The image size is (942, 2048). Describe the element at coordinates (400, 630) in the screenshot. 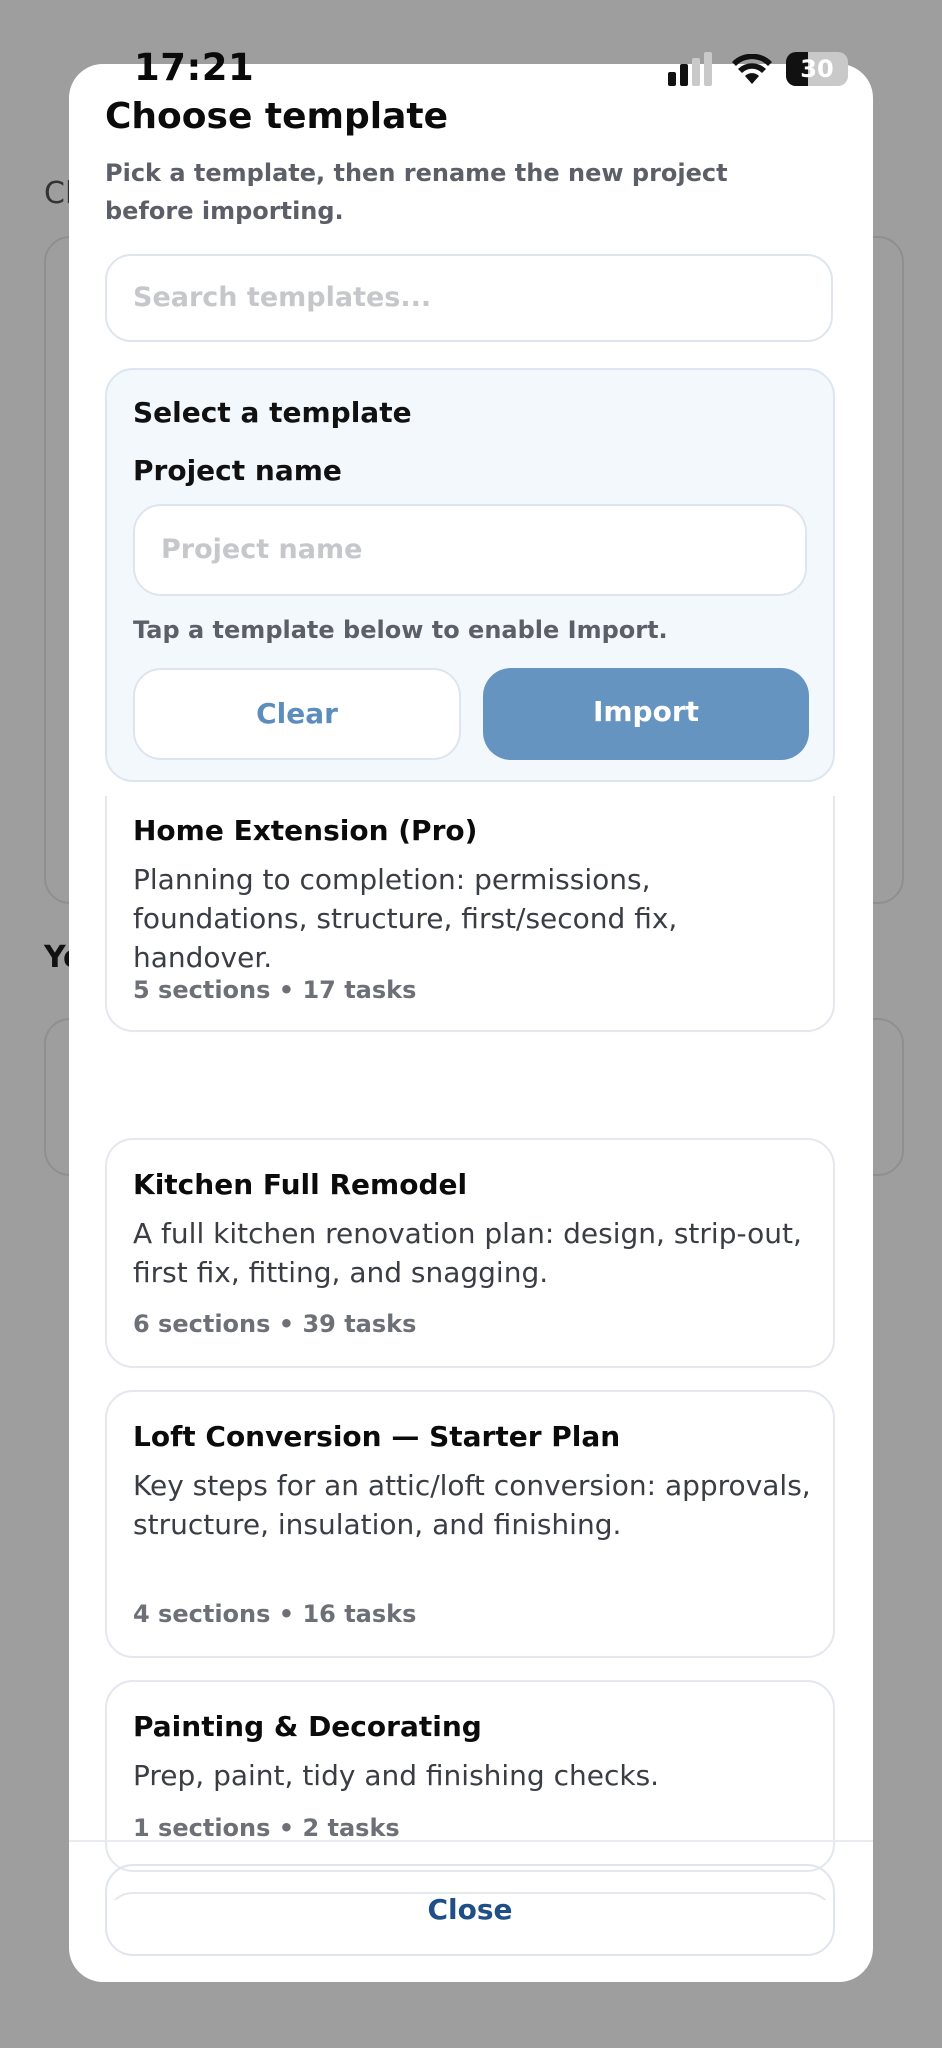

I see `import-hint: Tap a template below to enable Import.` at that location.